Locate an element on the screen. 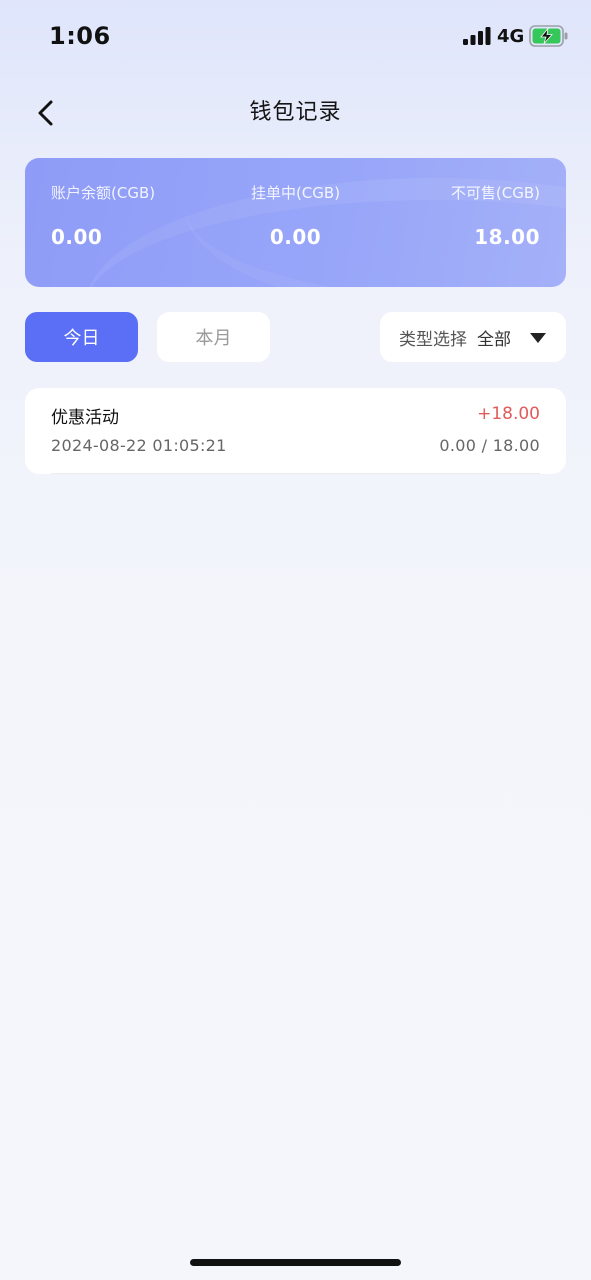 This screenshot has width=591, height=1280. type-select-dropdown: 类型选择 全部 is located at coordinates (473, 337).